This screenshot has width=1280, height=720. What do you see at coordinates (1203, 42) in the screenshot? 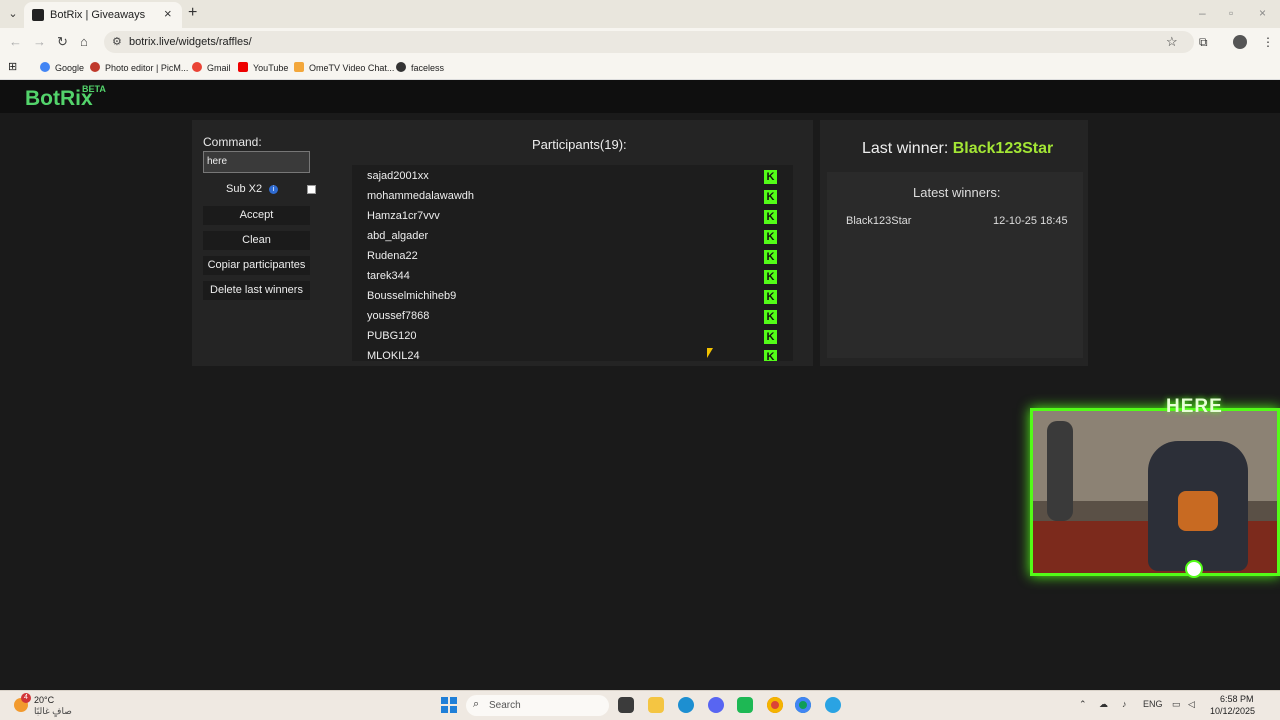
I see `extensions-icon: ⧉` at bounding box center [1203, 42].